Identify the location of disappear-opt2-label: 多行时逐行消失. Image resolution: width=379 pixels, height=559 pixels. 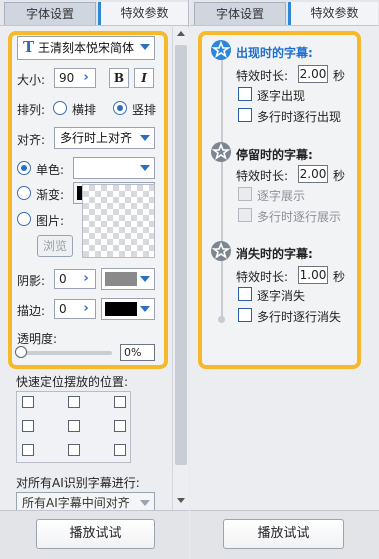
(299, 317).